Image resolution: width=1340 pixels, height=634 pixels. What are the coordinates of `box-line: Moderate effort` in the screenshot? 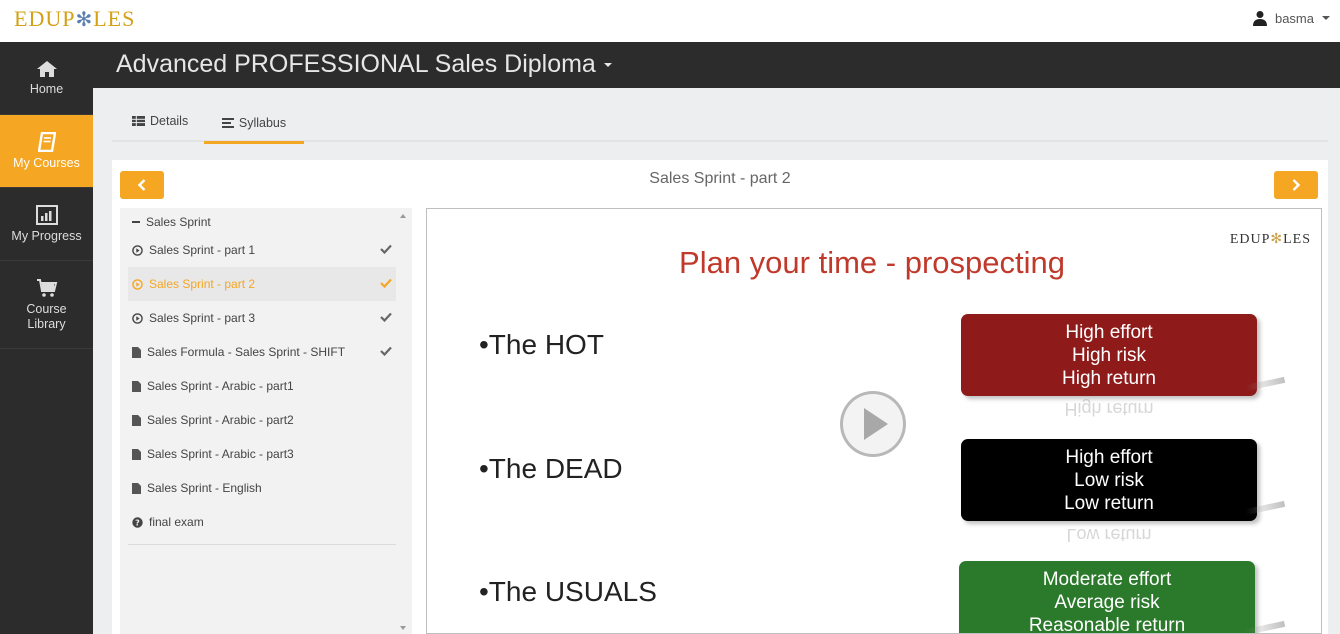 It's located at (1107, 579).